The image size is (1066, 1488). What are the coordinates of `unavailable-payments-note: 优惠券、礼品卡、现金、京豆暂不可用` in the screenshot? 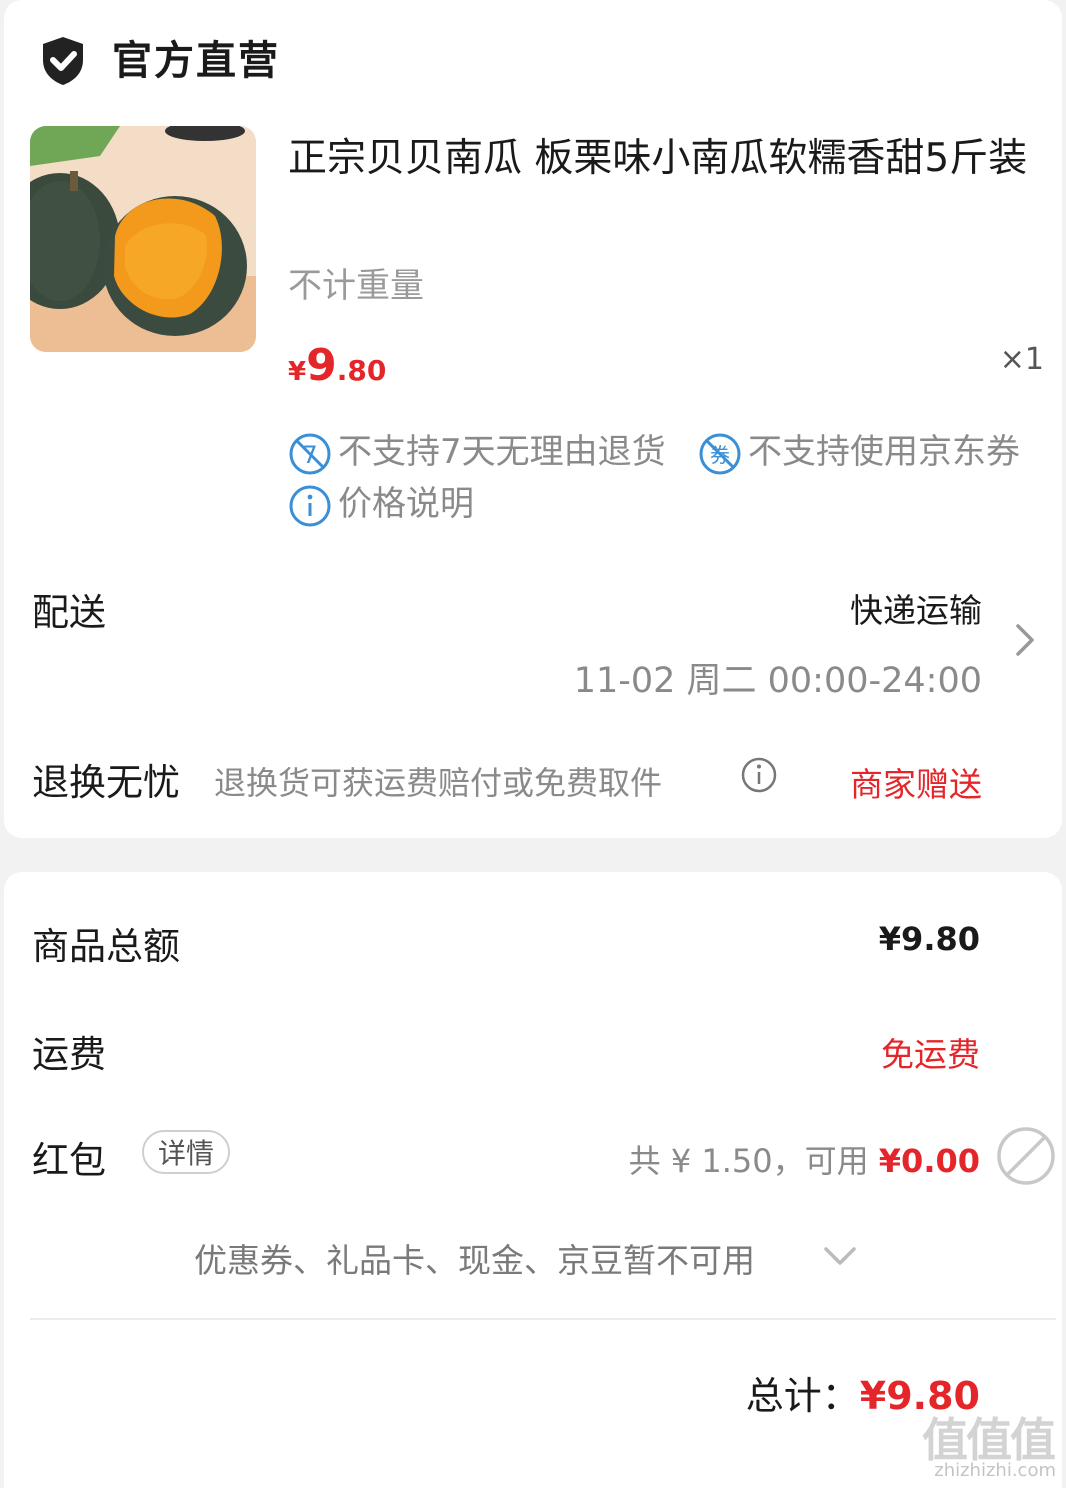 It's located at (474, 1258).